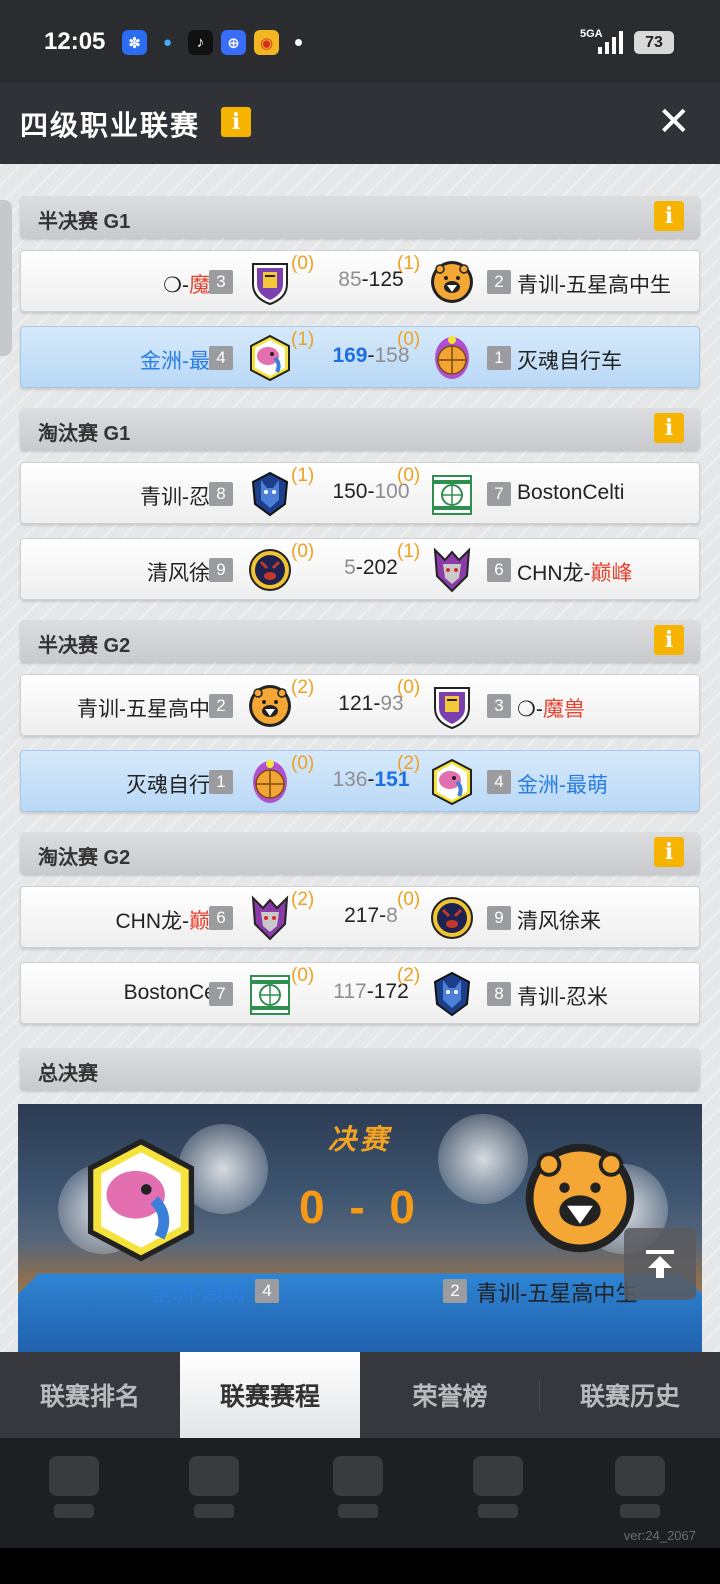 Image resolution: width=720 pixels, height=1584 pixels. Describe the element at coordinates (360, 281) in the screenshot. I see `match-row: ❍-魔兽3(0)85-125(1)2青训-五星高中生` at that location.